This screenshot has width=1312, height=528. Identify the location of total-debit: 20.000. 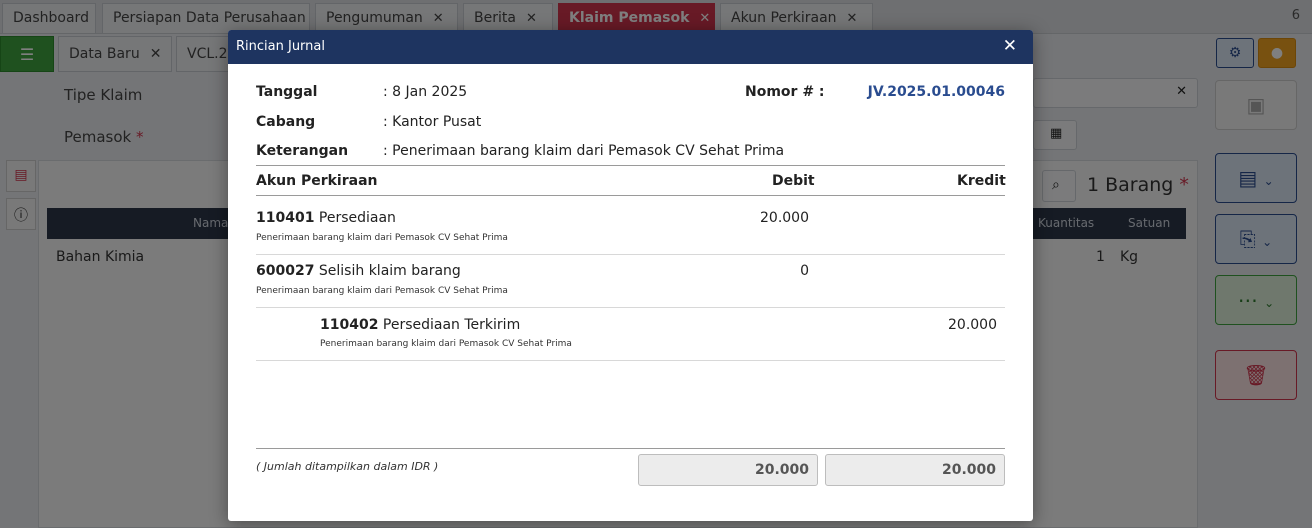
(728, 470).